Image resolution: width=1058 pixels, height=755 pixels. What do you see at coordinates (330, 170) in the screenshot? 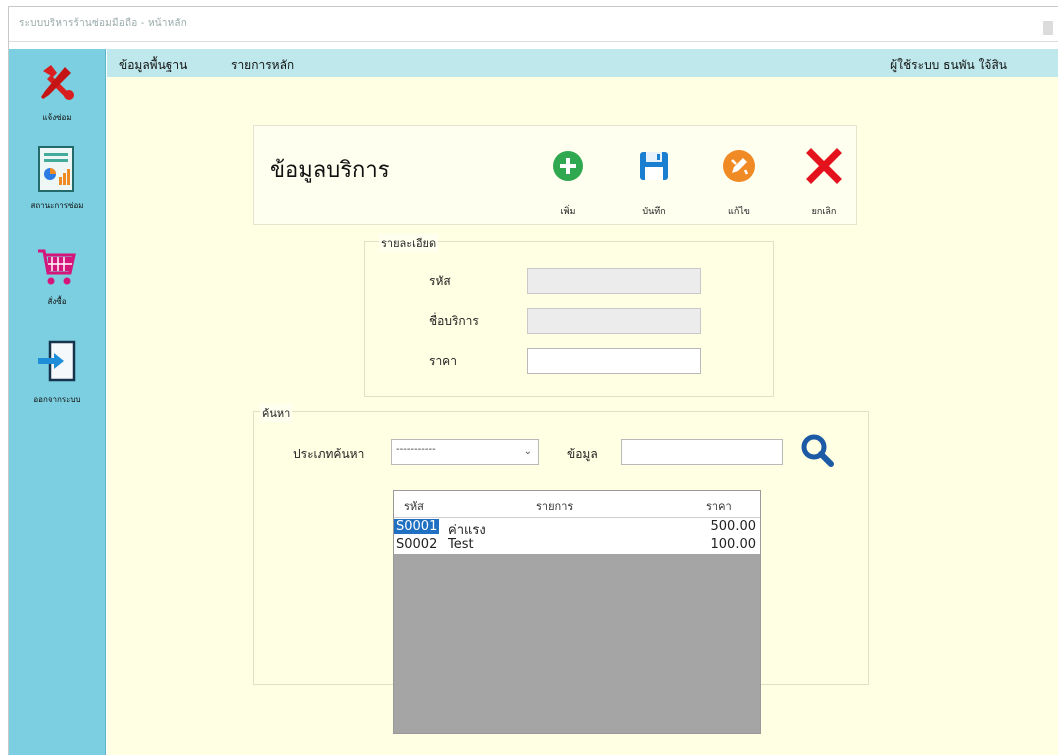
I see `page-title: ข้อมูลบริการ` at bounding box center [330, 170].